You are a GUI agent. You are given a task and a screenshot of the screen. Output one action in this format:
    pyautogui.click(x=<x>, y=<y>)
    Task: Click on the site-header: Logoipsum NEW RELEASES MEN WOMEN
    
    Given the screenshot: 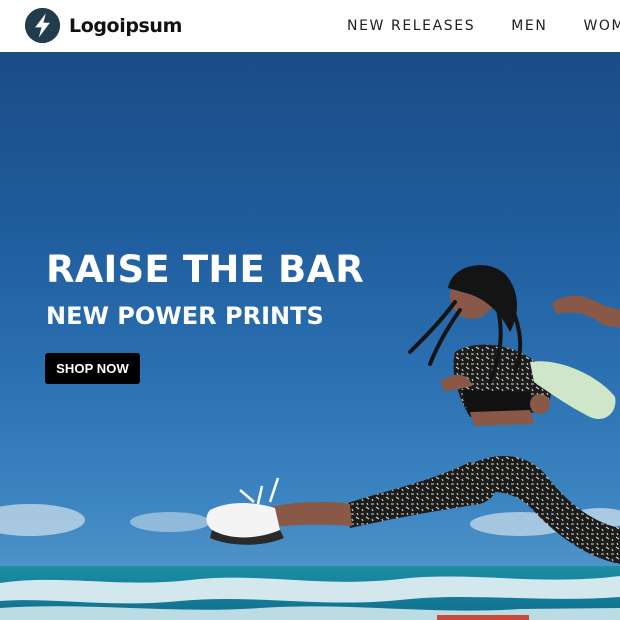 What is the action you would take?
    pyautogui.click(x=310, y=26)
    